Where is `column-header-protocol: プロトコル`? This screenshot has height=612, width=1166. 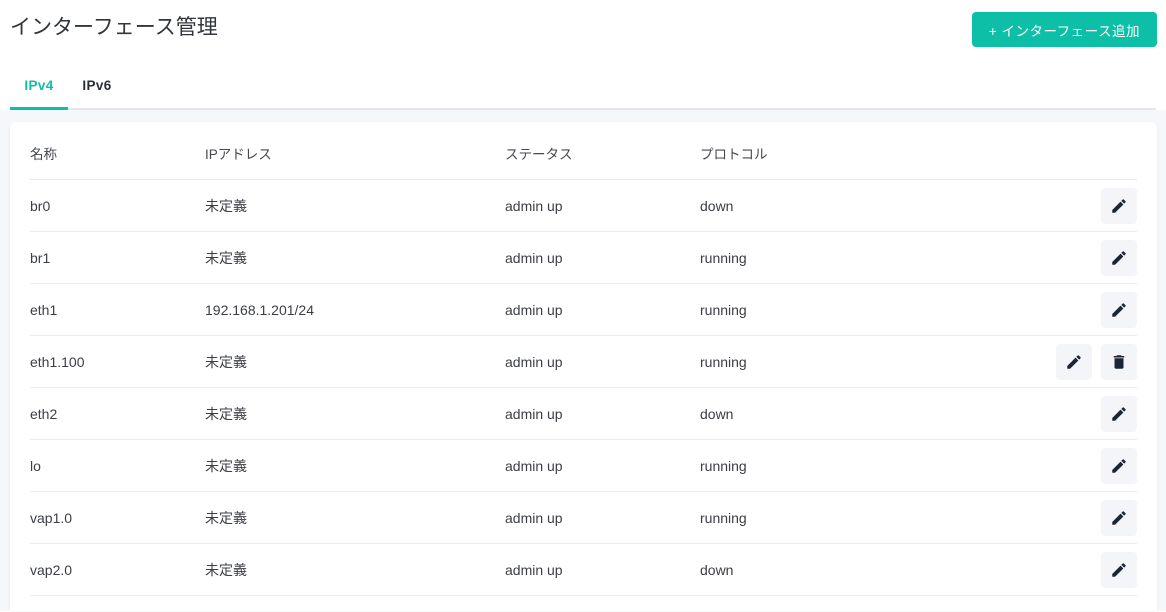
column-header-protocol: プロトコル is located at coordinates (871, 151).